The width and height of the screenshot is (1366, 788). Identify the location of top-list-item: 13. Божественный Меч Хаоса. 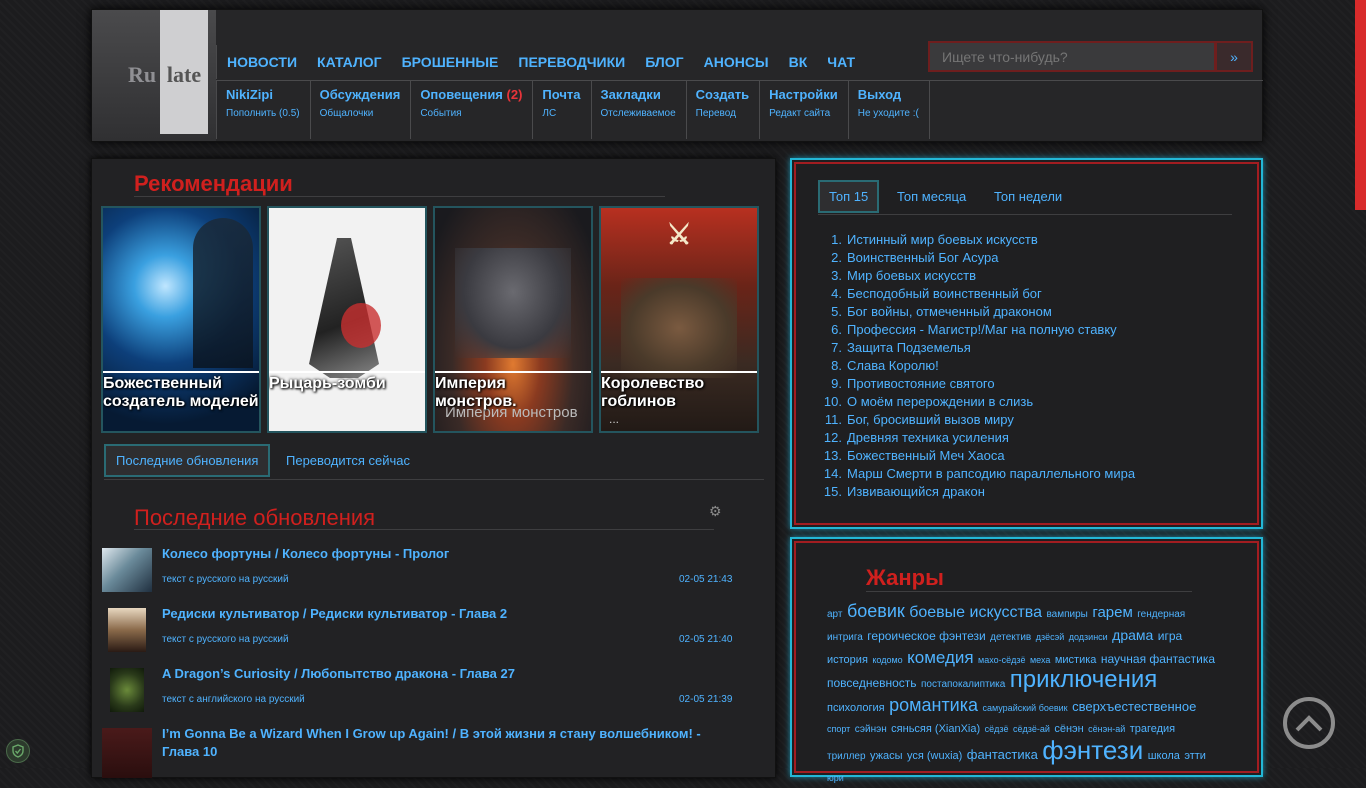
(976, 456).